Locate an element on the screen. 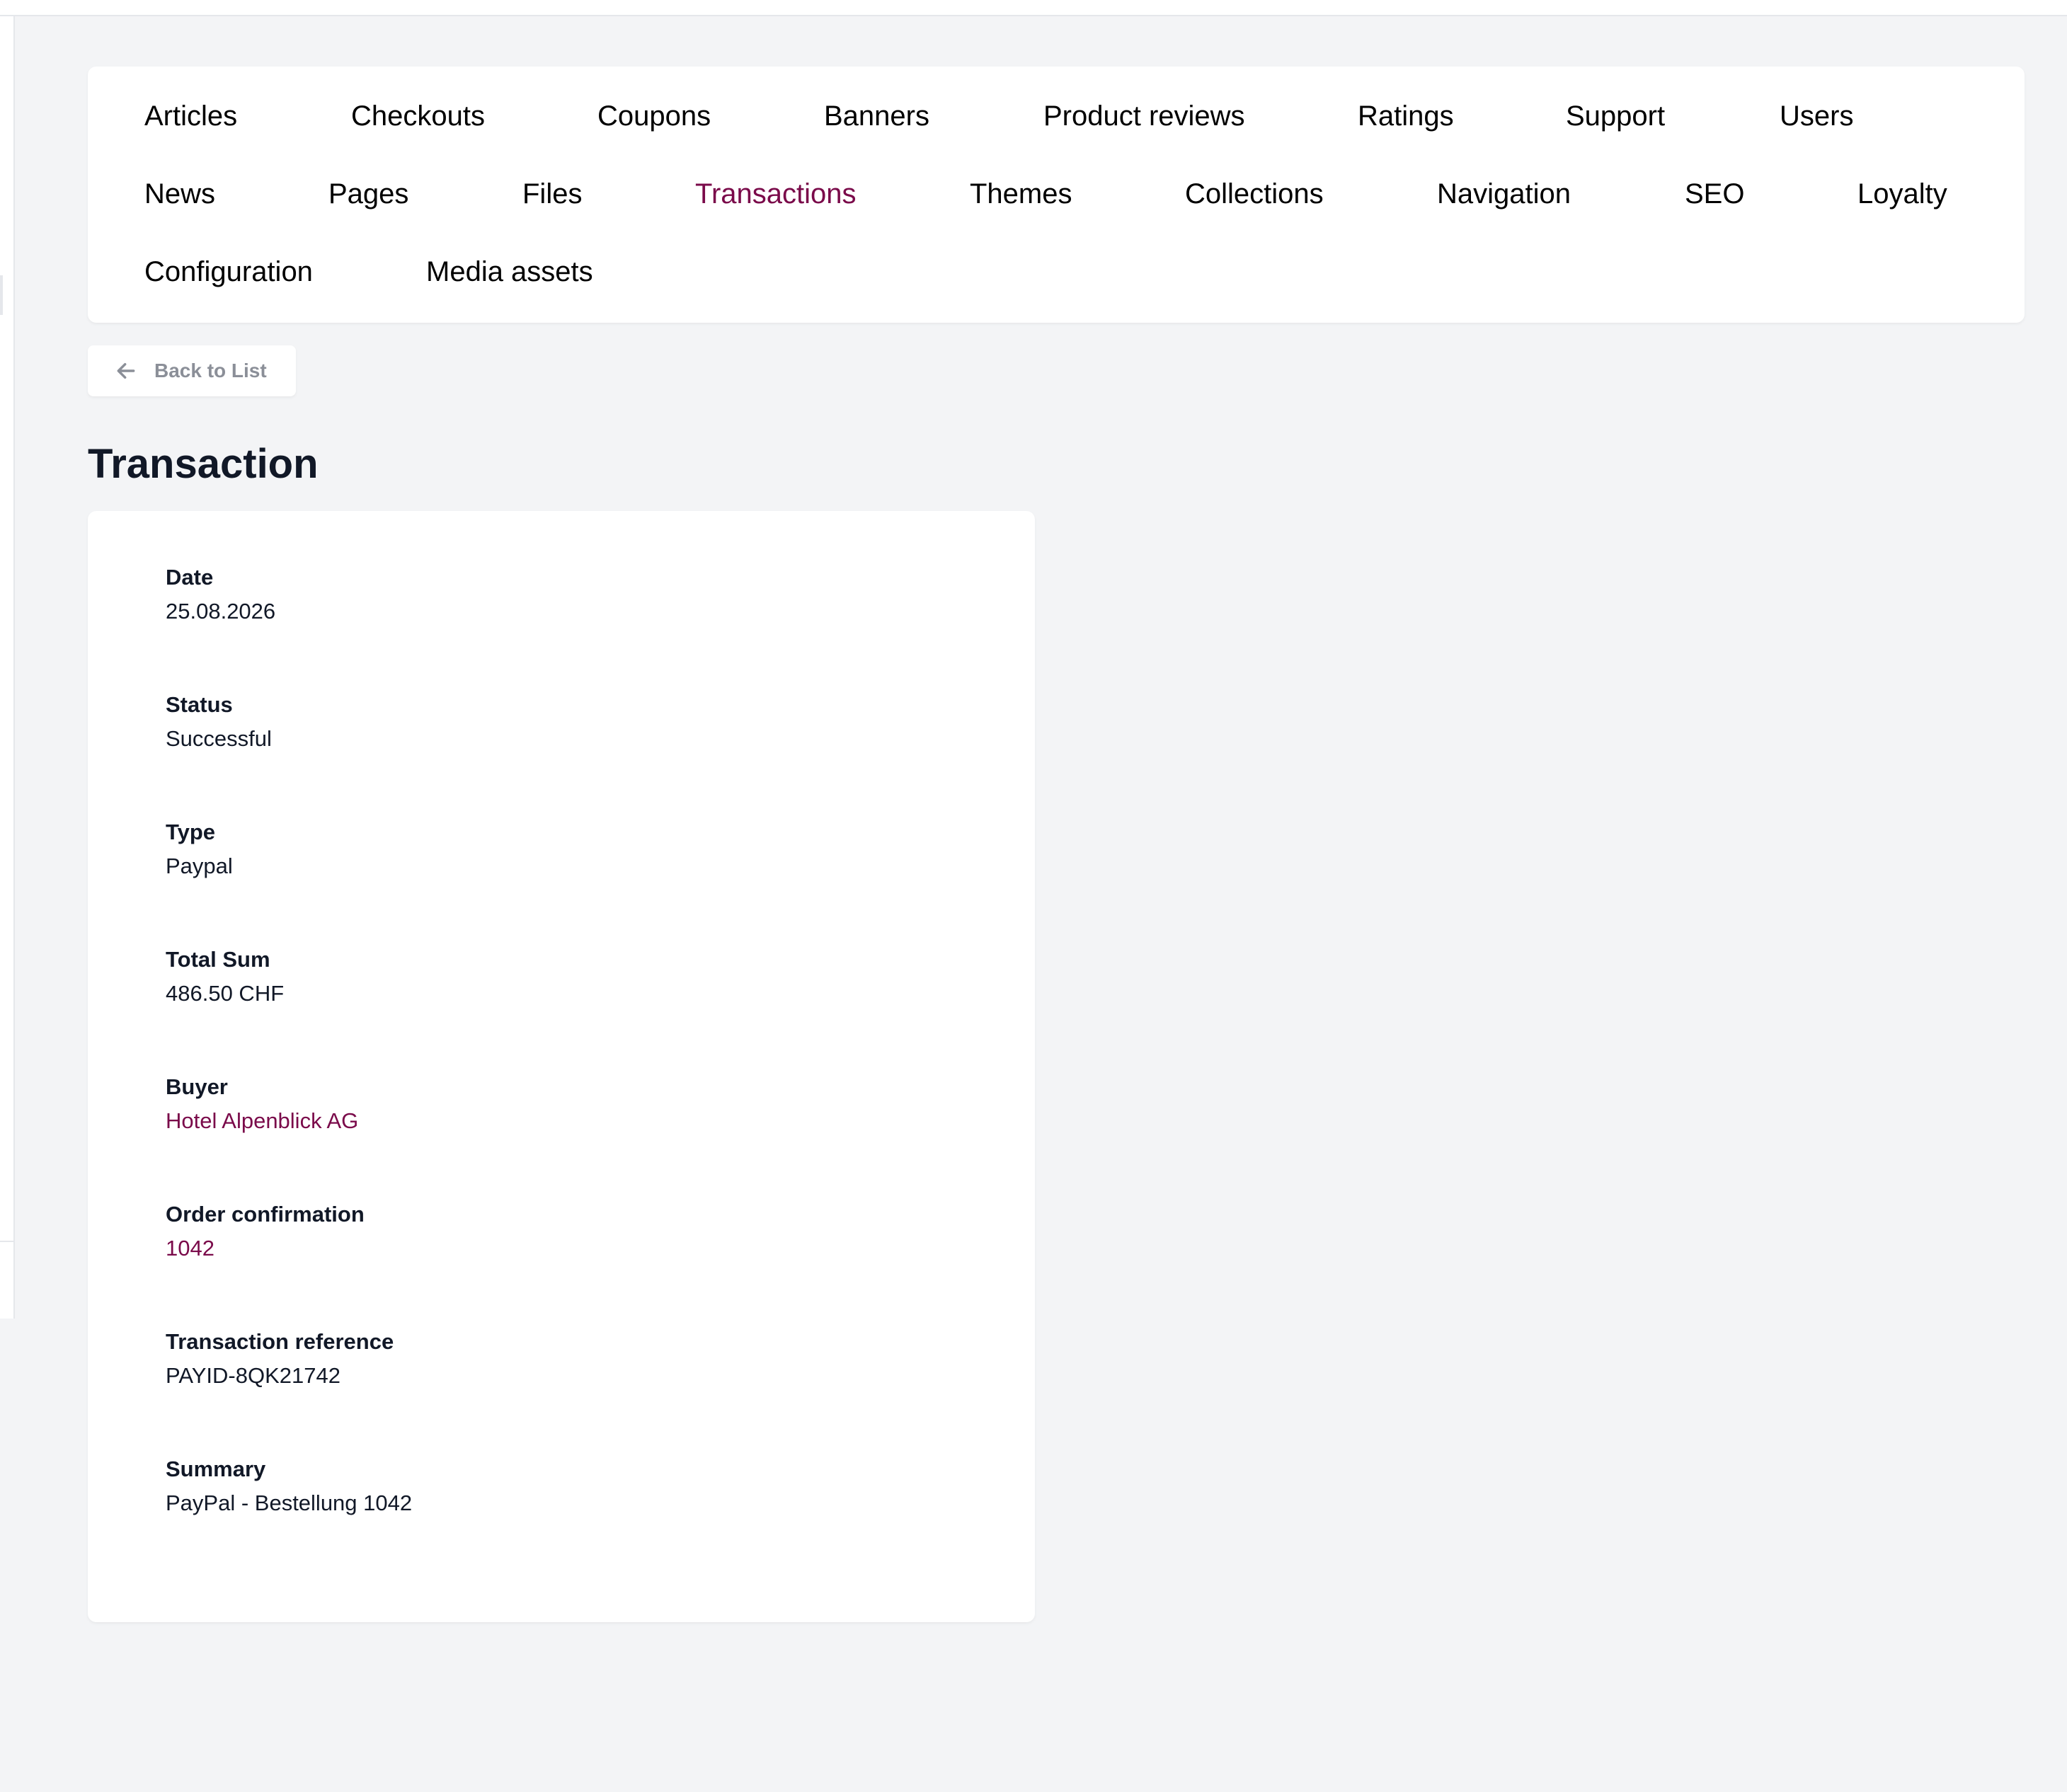  field-total-sum-label: Total Sum is located at coordinates (218, 960).